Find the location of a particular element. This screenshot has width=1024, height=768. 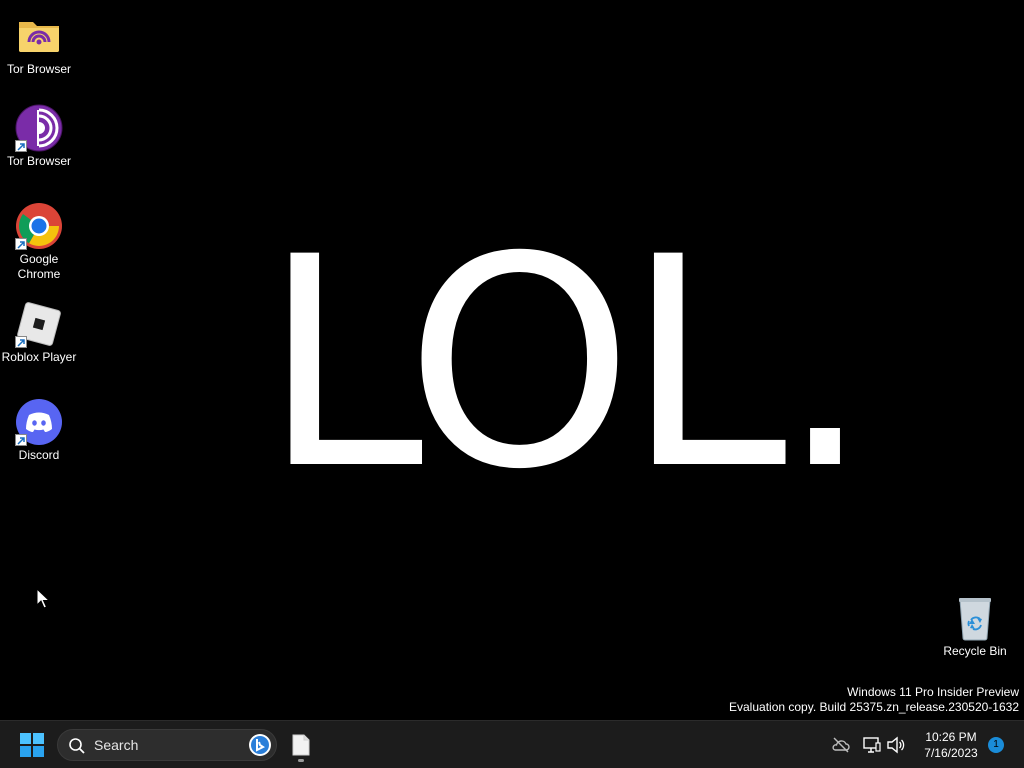

roblox-icon is located at coordinates (39, 324).